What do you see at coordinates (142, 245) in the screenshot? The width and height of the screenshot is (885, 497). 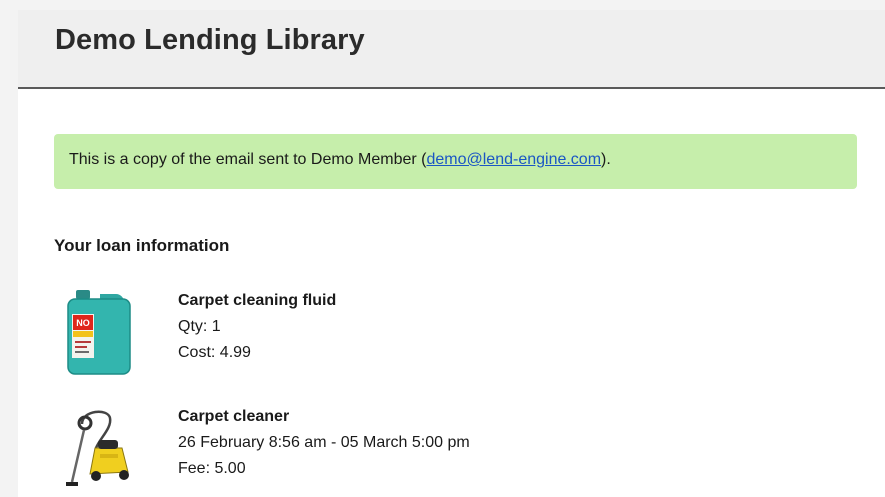 I see `loan-info-heading: Your loan information` at bounding box center [142, 245].